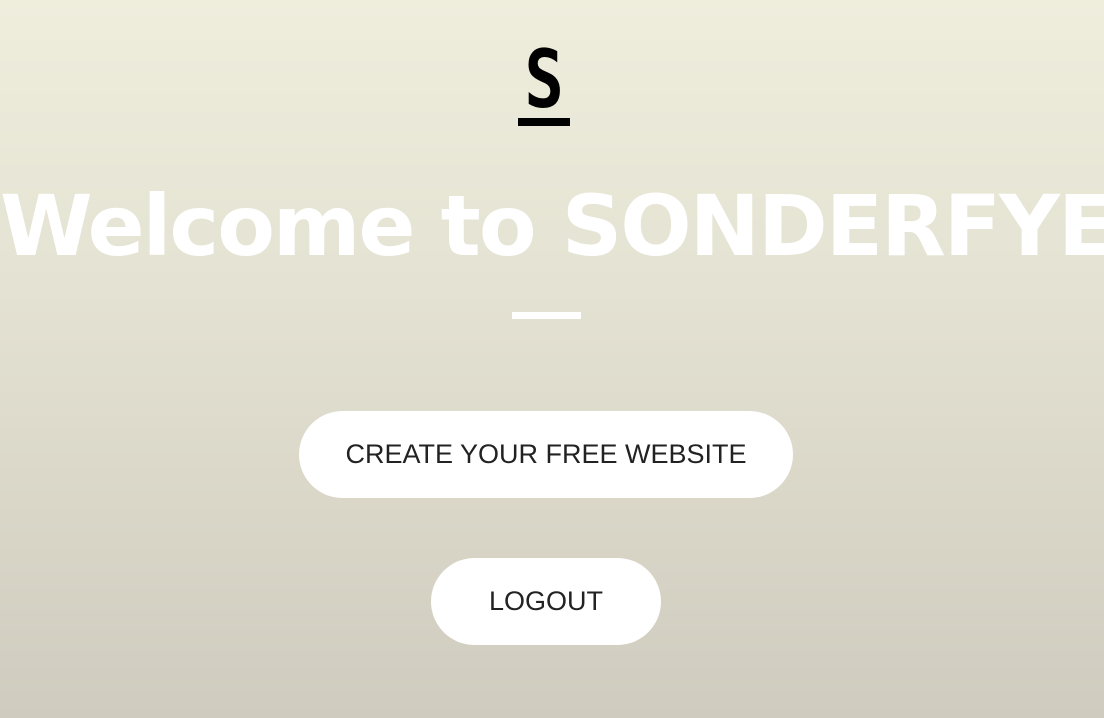  What do you see at coordinates (546, 454) in the screenshot?
I see `create-website-button: CREATE YOUR FREE WEBSITE` at bounding box center [546, 454].